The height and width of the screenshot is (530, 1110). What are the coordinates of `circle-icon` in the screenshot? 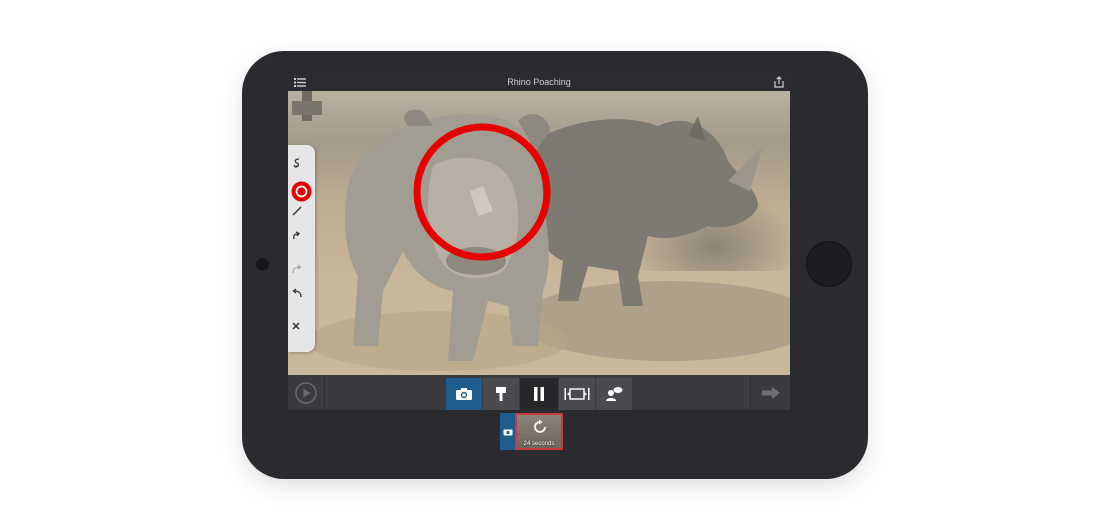 It's located at (301, 191).